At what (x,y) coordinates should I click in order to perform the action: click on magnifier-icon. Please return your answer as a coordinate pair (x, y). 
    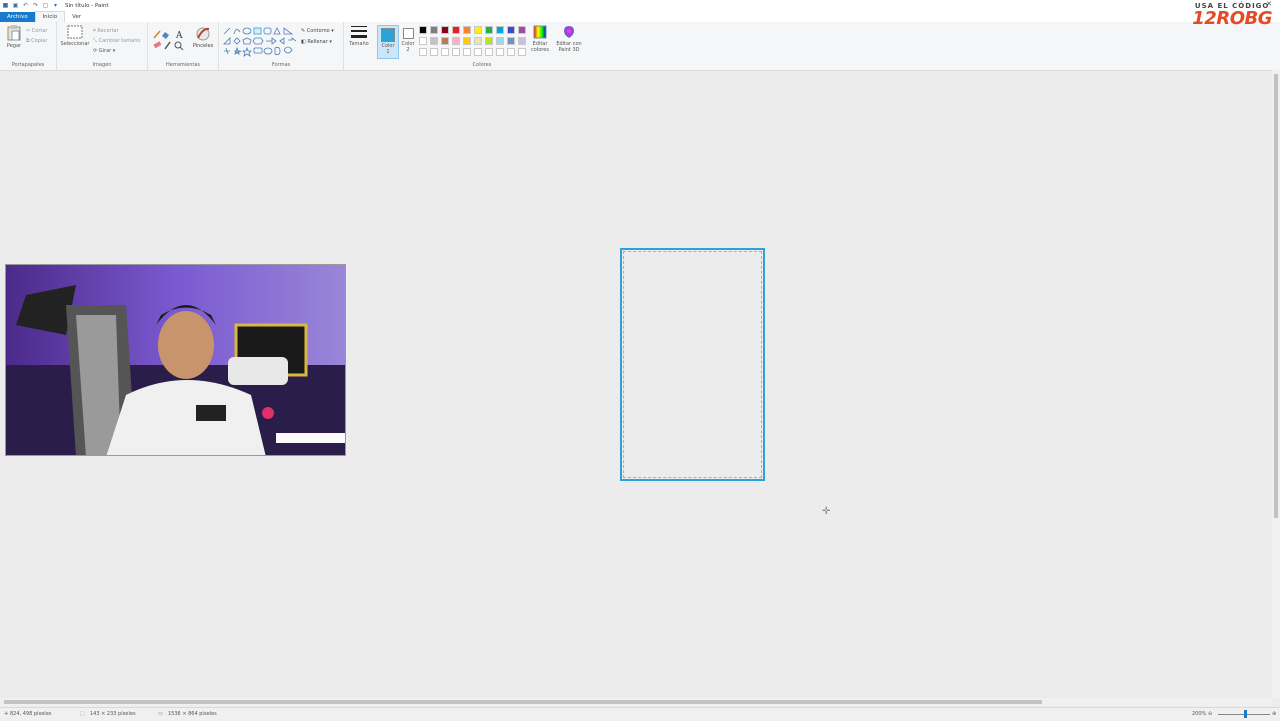
    Looking at the image, I should click on (179, 46).